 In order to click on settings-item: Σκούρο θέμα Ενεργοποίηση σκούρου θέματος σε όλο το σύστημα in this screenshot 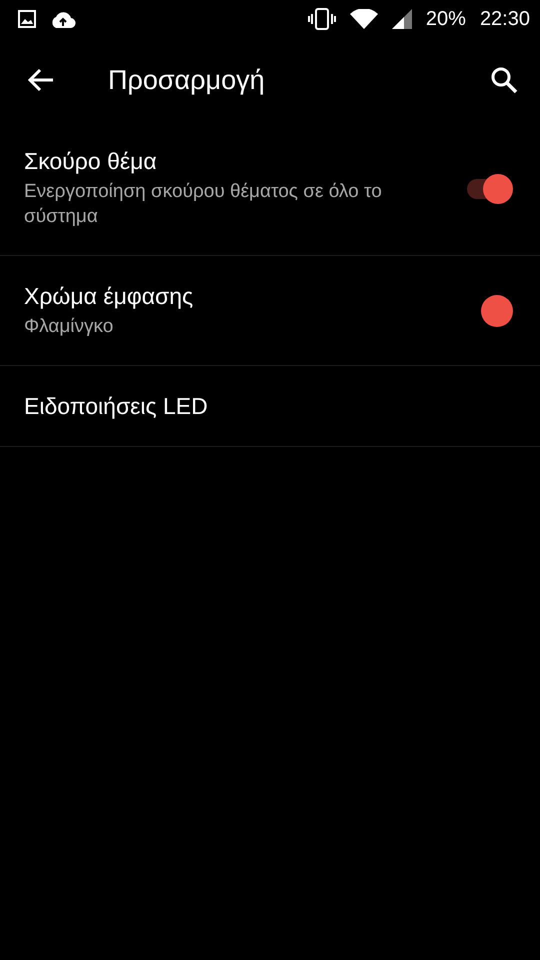, I will do `click(270, 189)`.